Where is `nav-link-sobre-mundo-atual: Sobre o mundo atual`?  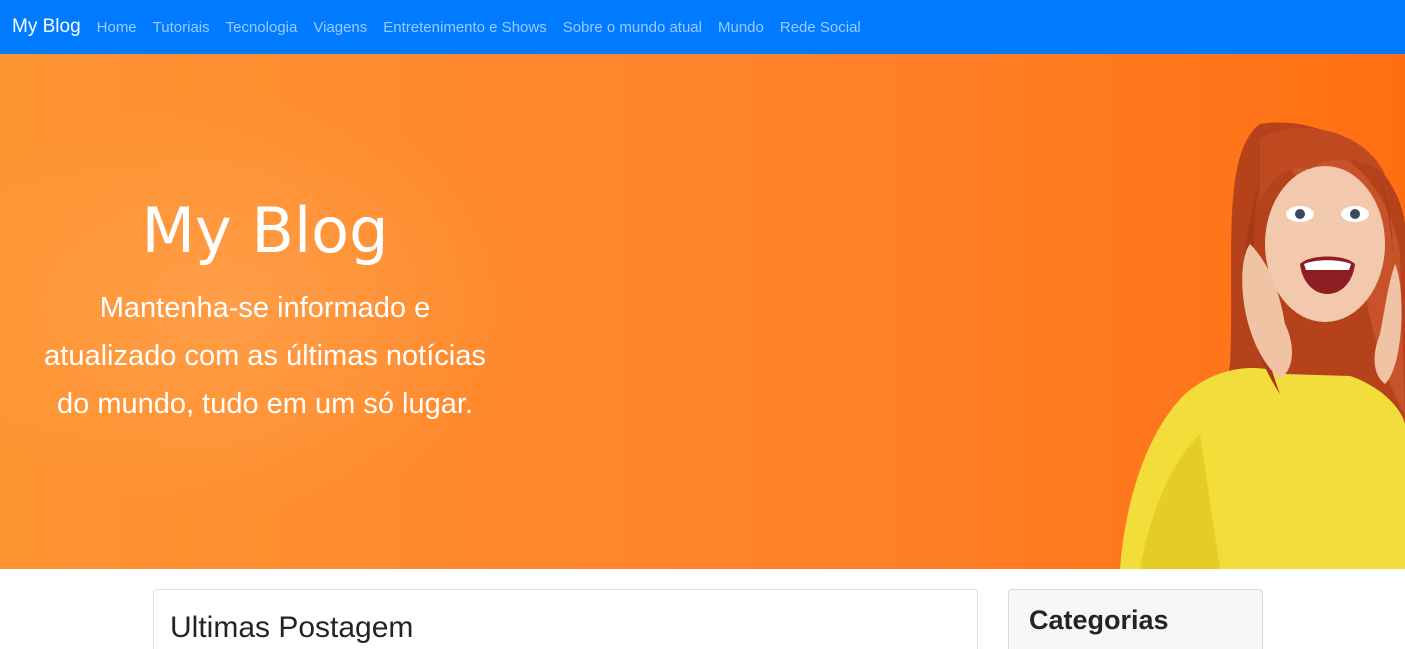
nav-link-sobre-mundo-atual: Sobre o mundo atual is located at coordinates (632, 27).